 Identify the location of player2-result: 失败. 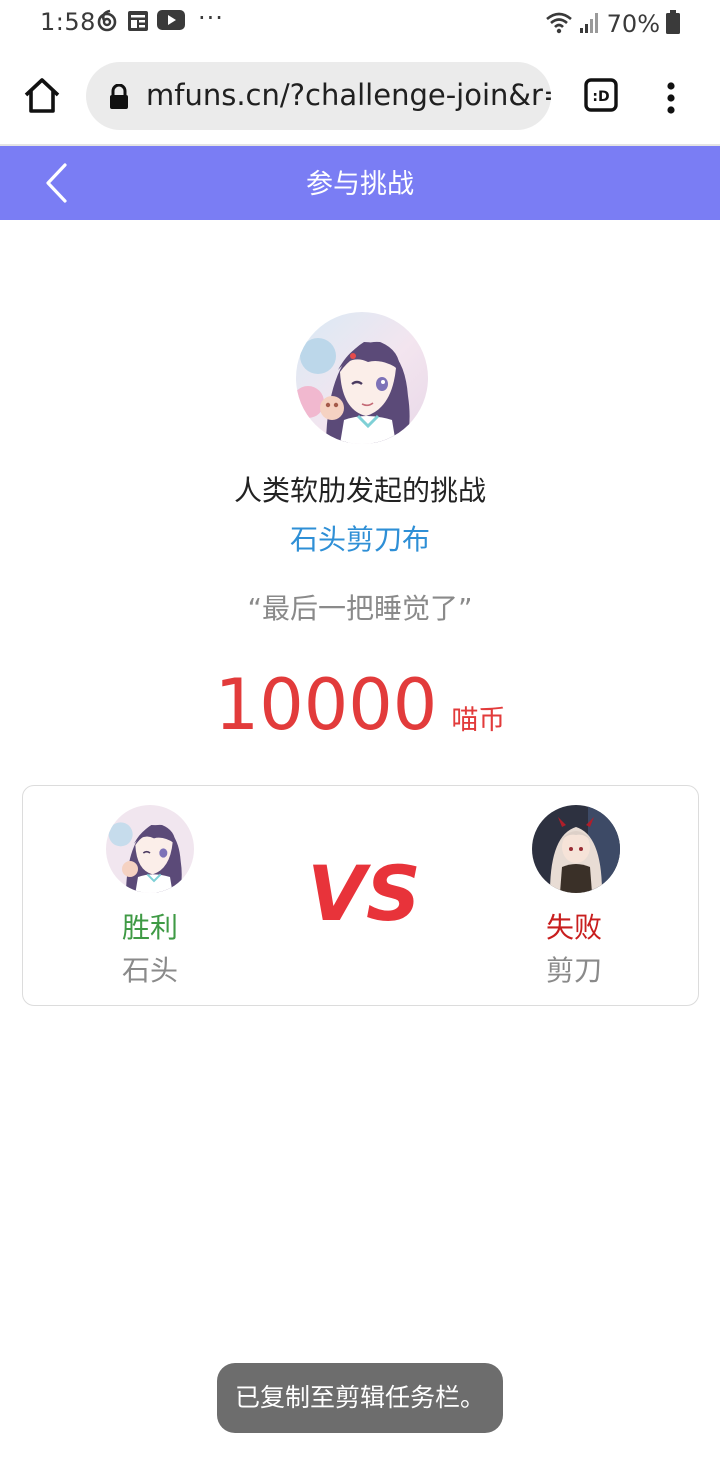
(573, 927).